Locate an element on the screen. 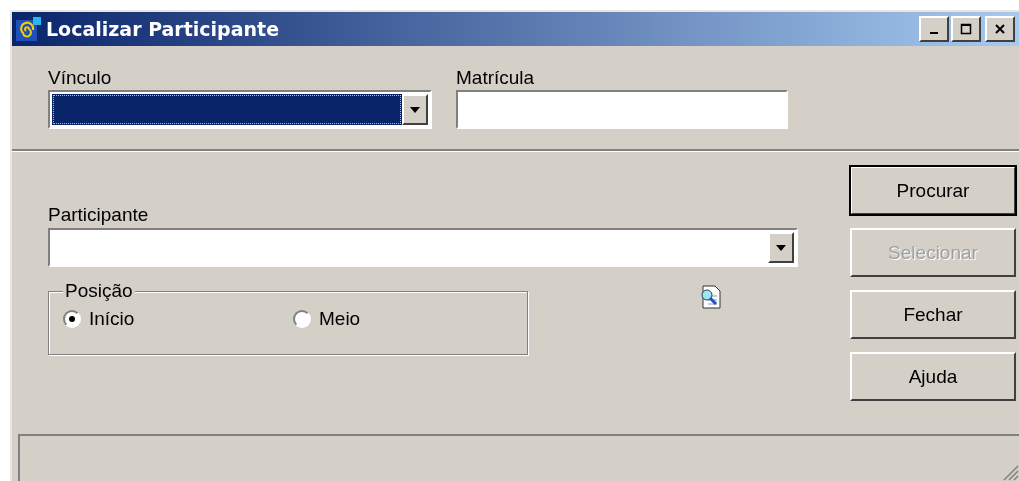  window-title: Localizar Participante is located at coordinates (163, 29).